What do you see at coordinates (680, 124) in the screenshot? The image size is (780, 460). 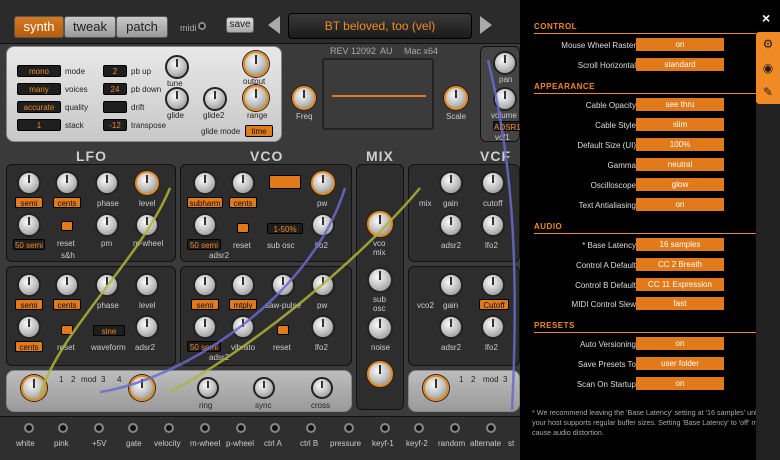 I see `cable-style-select: slim` at bounding box center [680, 124].